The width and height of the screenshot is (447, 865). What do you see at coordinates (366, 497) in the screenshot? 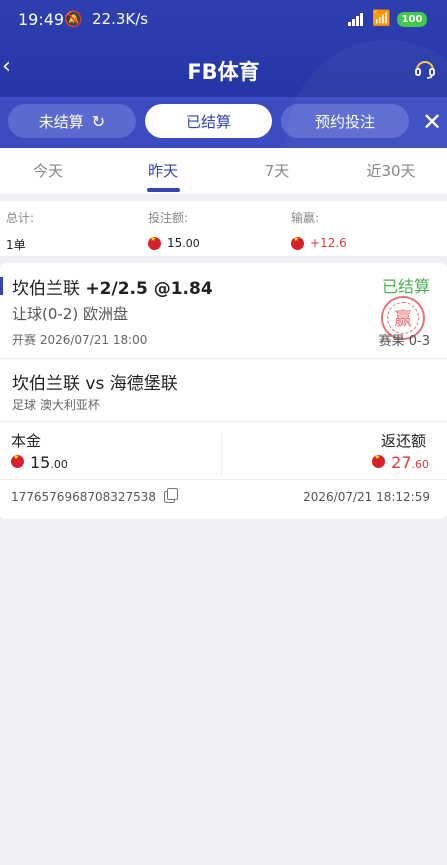
I see `order-time: 2026/07/21 18:12:59` at bounding box center [366, 497].